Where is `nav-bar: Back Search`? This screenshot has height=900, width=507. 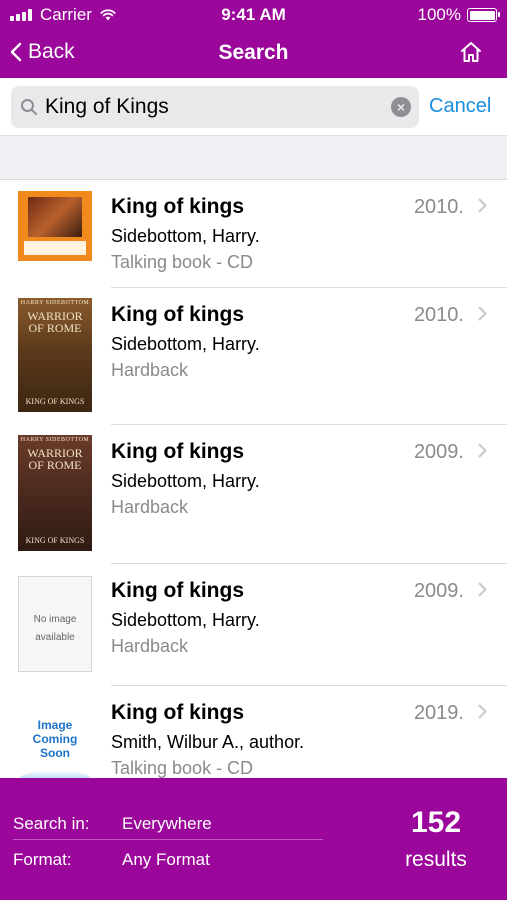 nav-bar: Back Search is located at coordinates (253, 54).